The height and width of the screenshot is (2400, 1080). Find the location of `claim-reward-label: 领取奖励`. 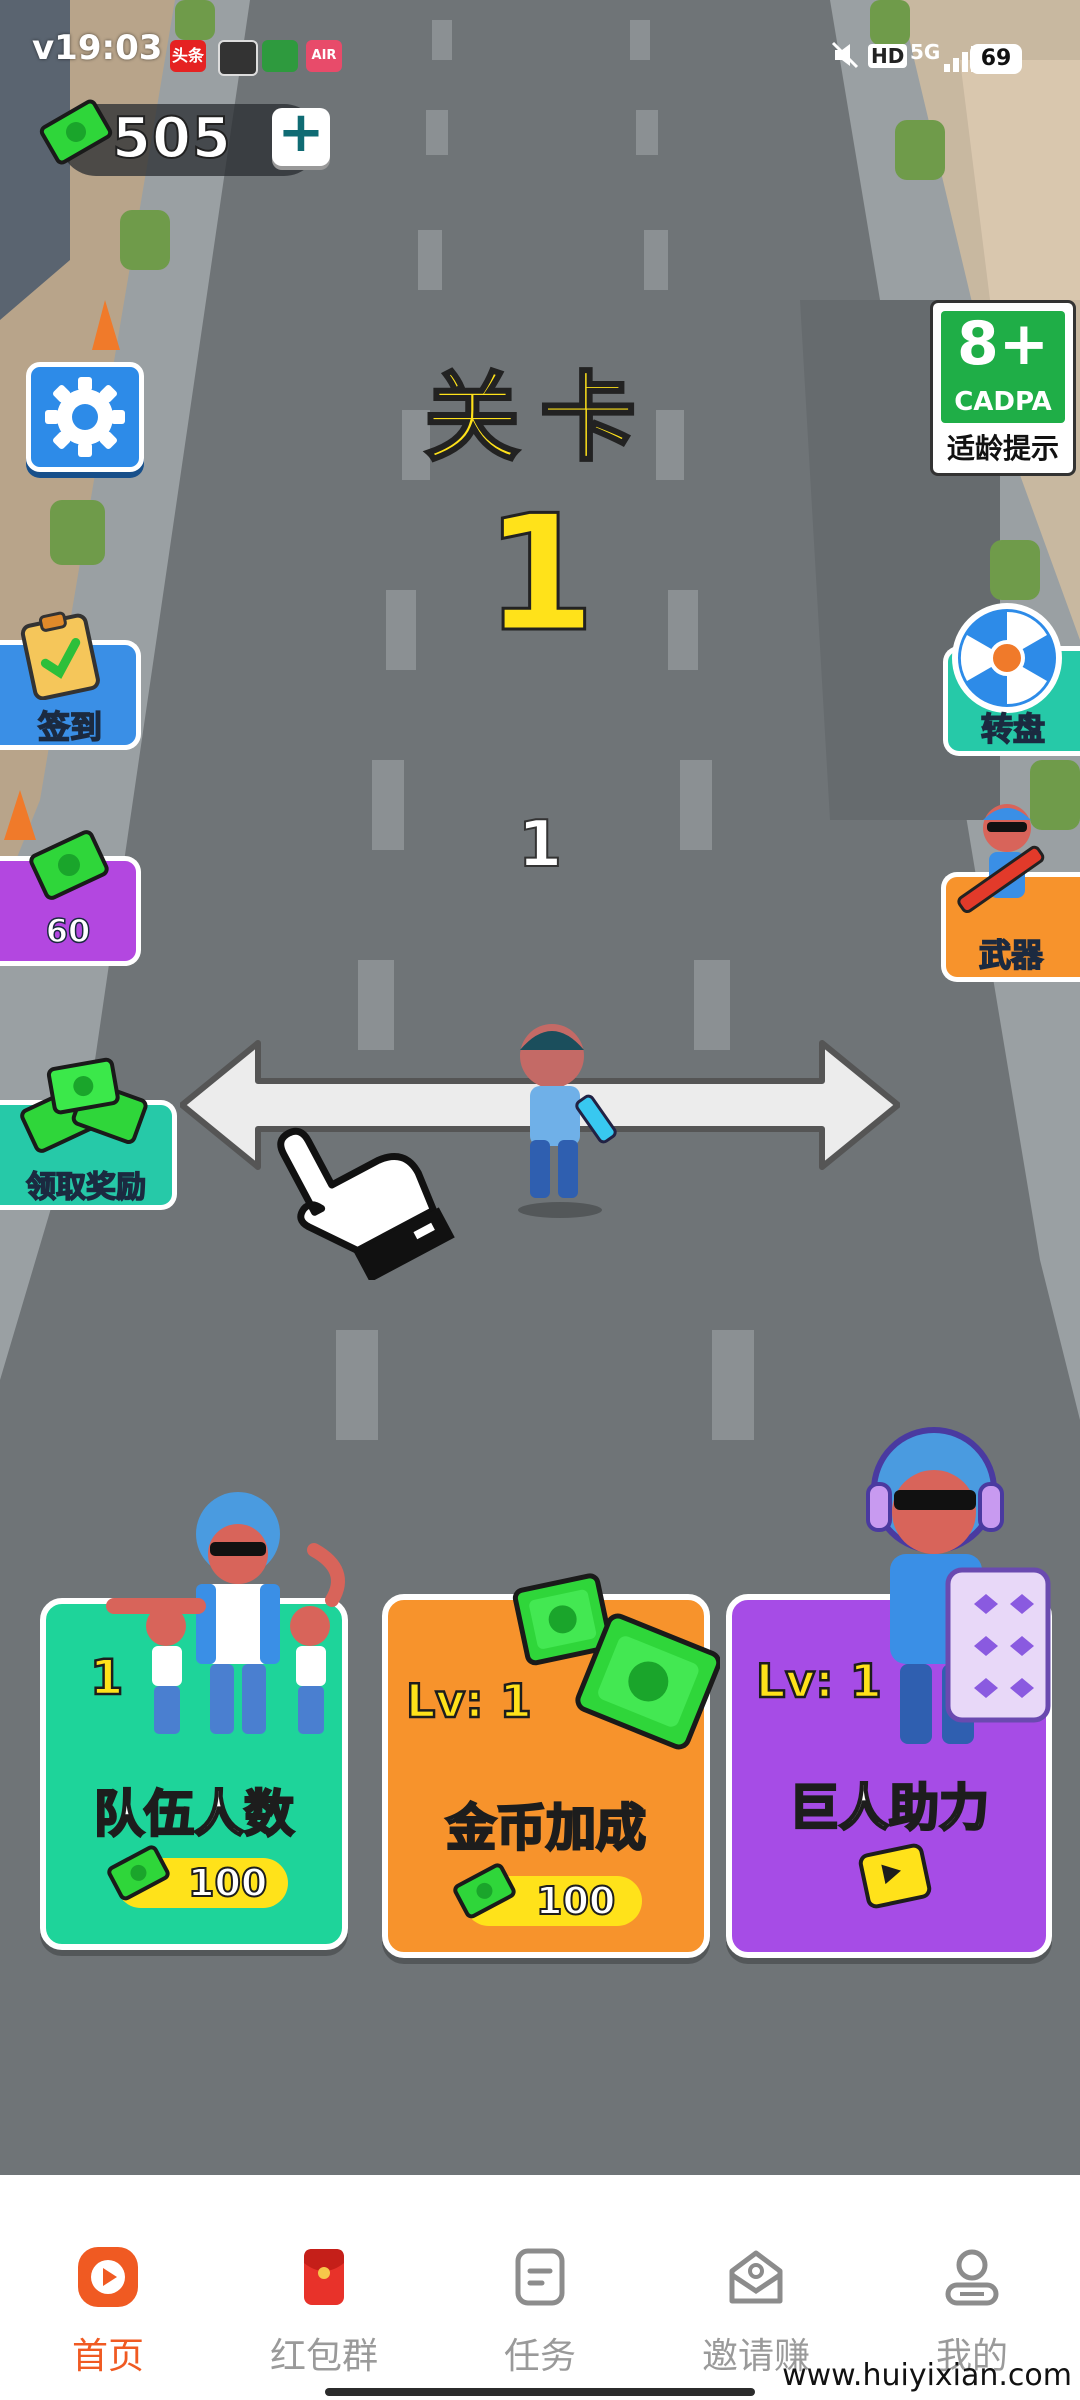

claim-reward-label: 领取奖励 is located at coordinates (86, 1187).